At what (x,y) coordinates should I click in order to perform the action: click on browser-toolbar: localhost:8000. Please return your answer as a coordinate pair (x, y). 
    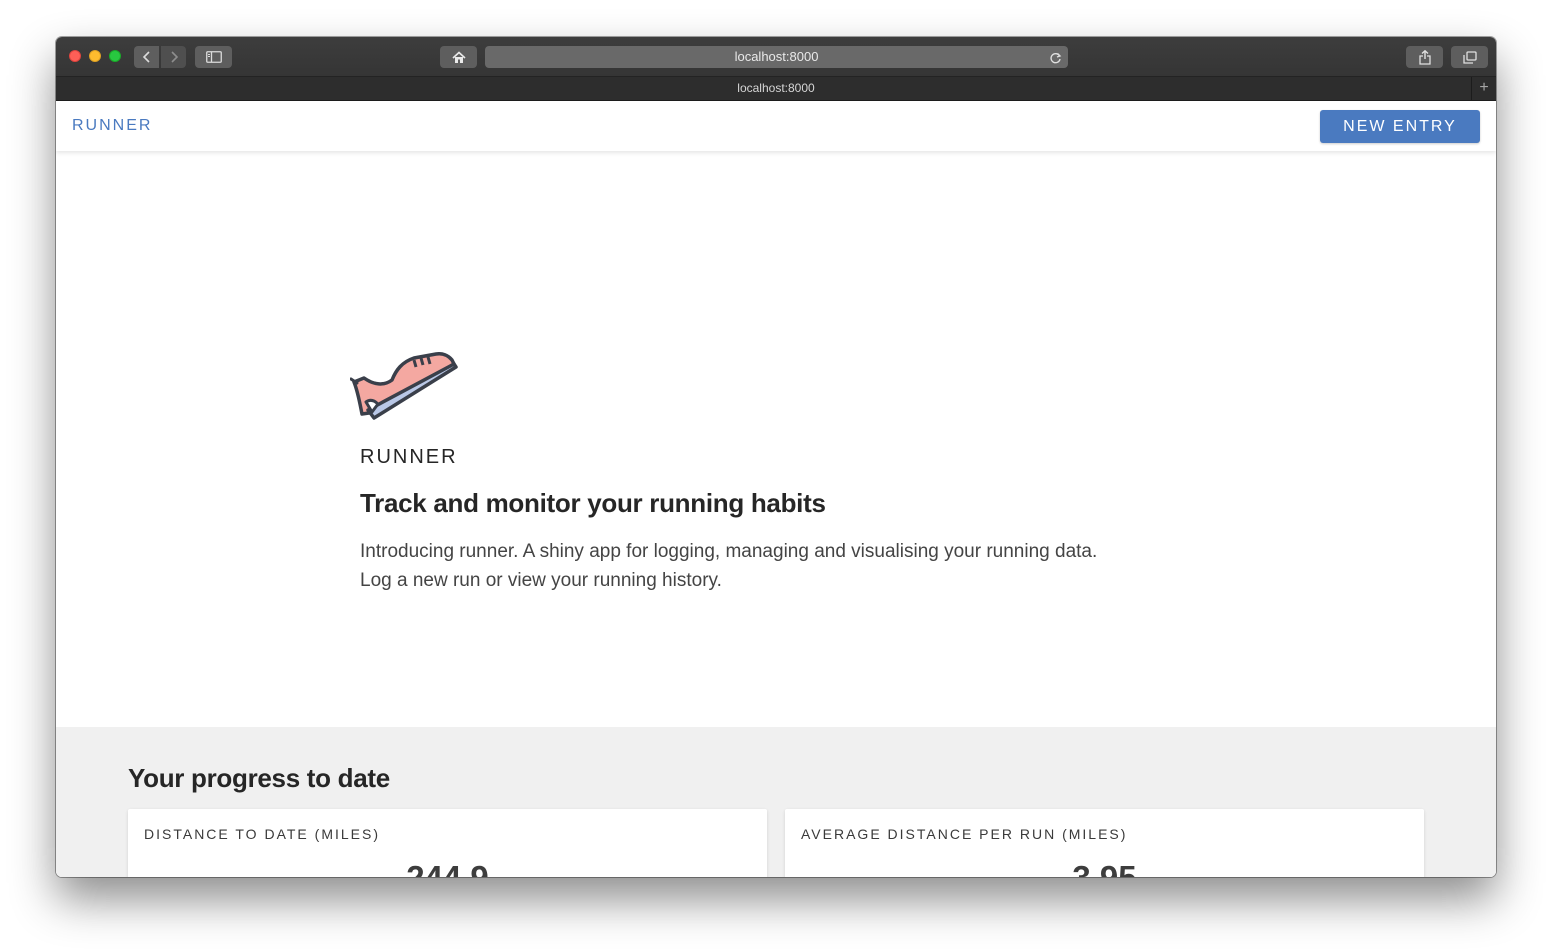
    Looking at the image, I should click on (776, 57).